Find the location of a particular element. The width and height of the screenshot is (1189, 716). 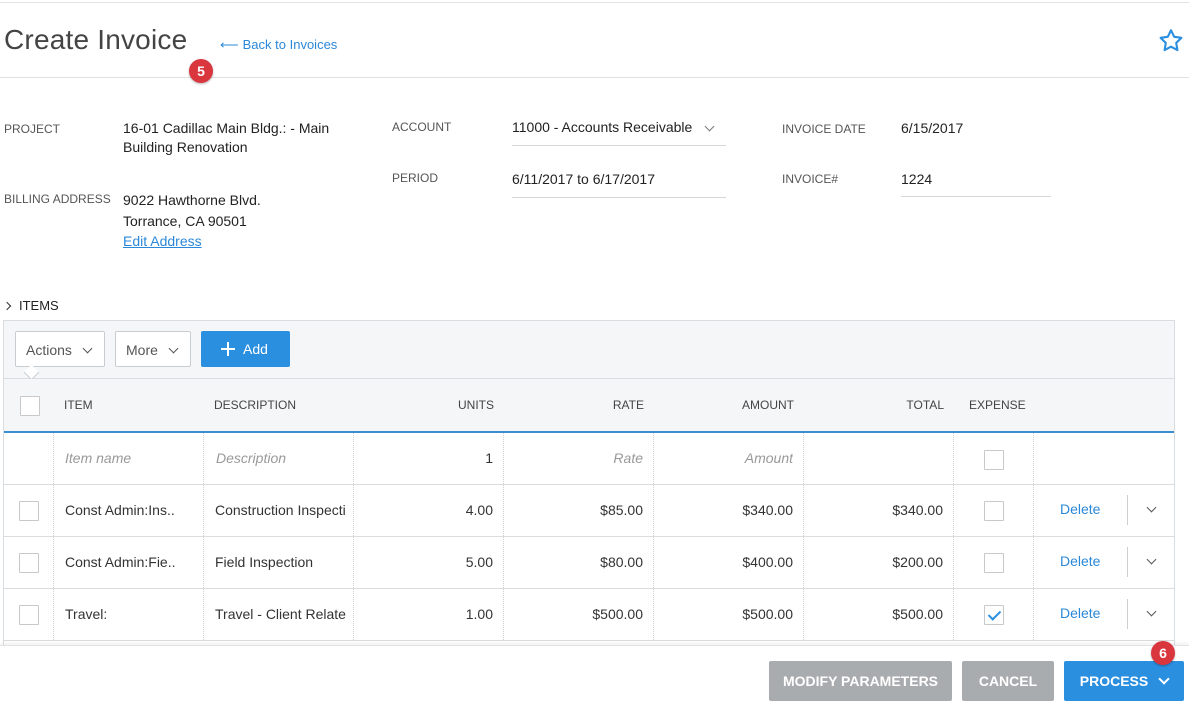

description-cell: Construction Inspection is located at coordinates (280, 510).